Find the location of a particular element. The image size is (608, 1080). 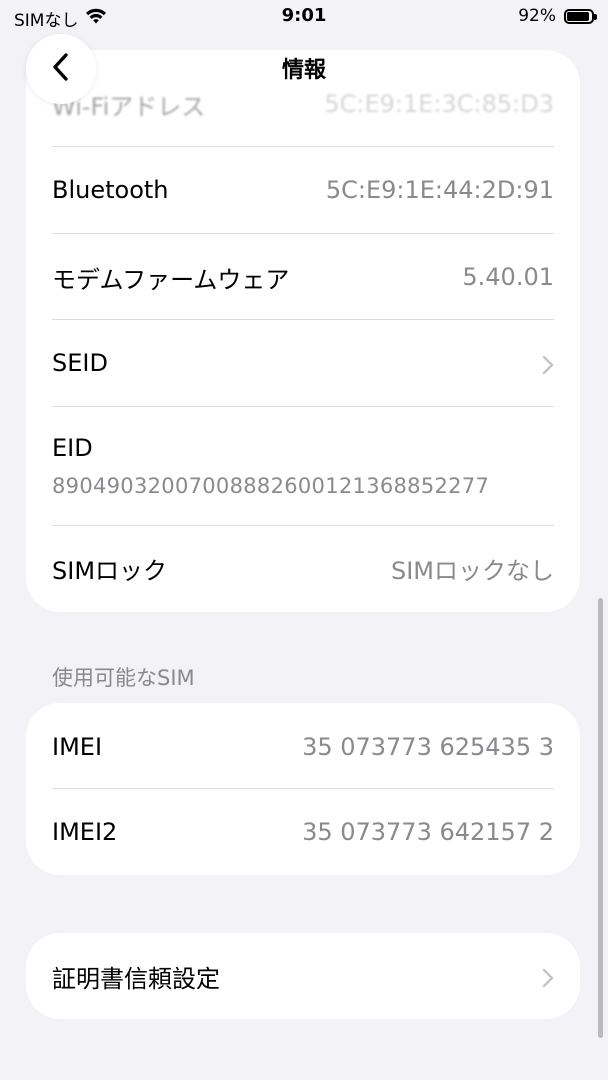

imei2-row: IMEI2 35 073773 642157 2 is located at coordinates (303, 832).